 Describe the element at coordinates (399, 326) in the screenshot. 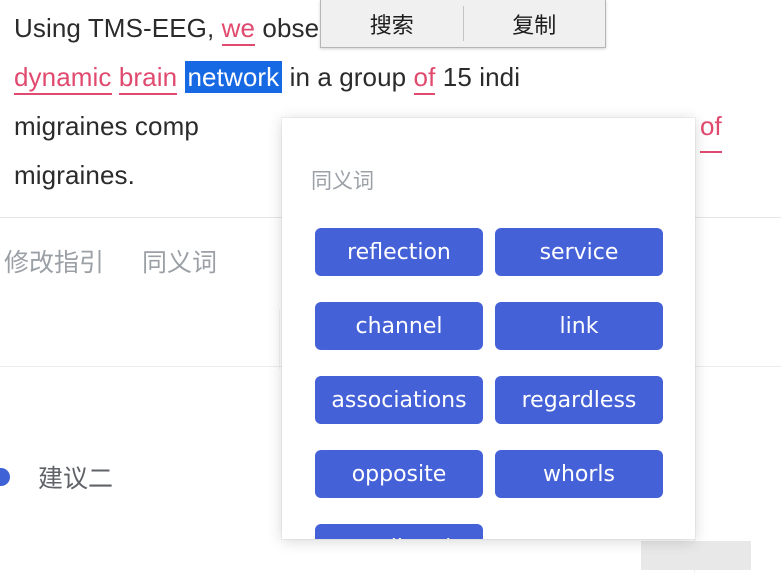

I see `synonym-chip-channel: channel` at that location.